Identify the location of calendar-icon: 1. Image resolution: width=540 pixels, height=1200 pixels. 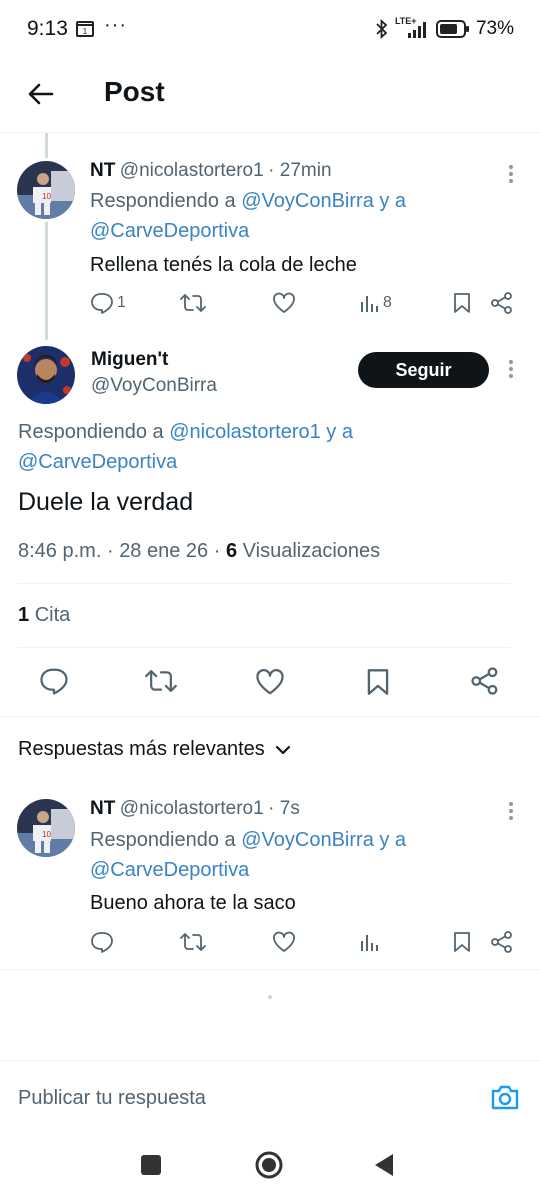
(85, 29).